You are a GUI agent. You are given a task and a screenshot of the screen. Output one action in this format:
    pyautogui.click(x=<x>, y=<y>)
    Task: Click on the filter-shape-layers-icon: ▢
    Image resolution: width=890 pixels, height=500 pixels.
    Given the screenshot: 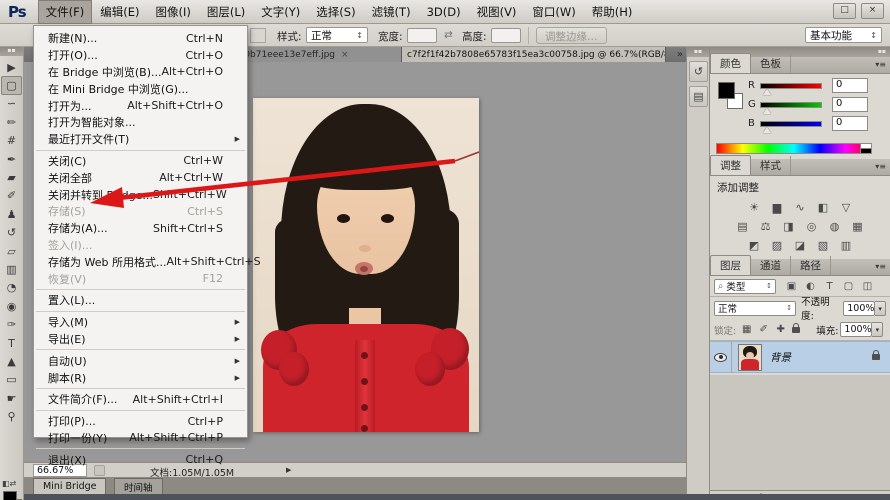 What is the action you would take?
    pyautogui.click(x=848, y=286)
    